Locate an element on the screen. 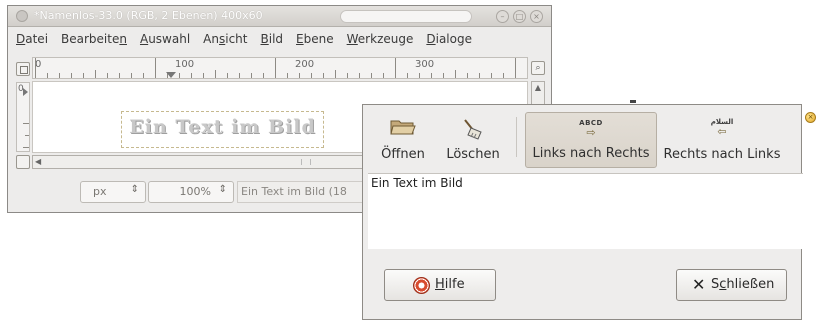 The height and width of the screenshot is (322, 821). title-progress-pill is located at coordinates (406, 16).